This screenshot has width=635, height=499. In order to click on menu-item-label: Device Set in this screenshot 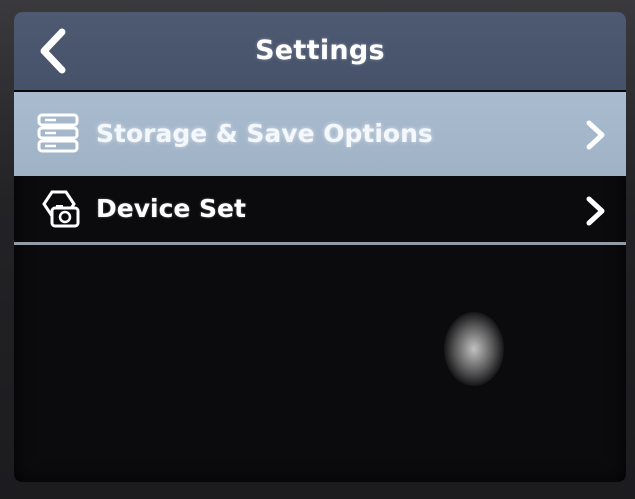, I will do `click(171, 208)`.